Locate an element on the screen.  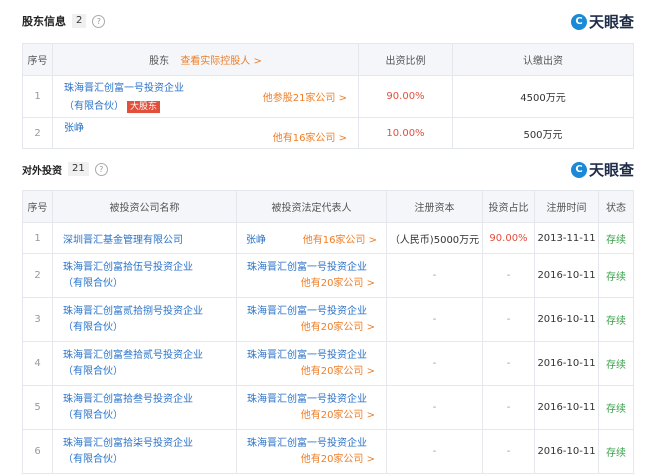
company-name-link: 珠海晋汇创富拾伍号投资企业 is located at coordinates (149, 268).